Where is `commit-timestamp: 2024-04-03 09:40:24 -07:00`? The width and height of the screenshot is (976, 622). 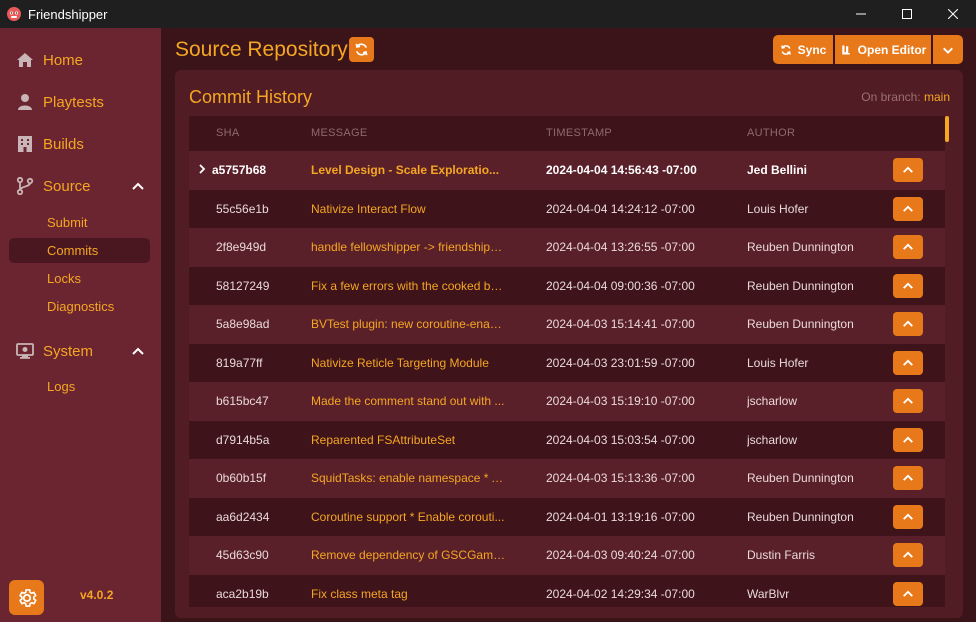
commit-timestamp: 2024-04-03 09:40:24 -07:00 is located at coordinates (620, 555).